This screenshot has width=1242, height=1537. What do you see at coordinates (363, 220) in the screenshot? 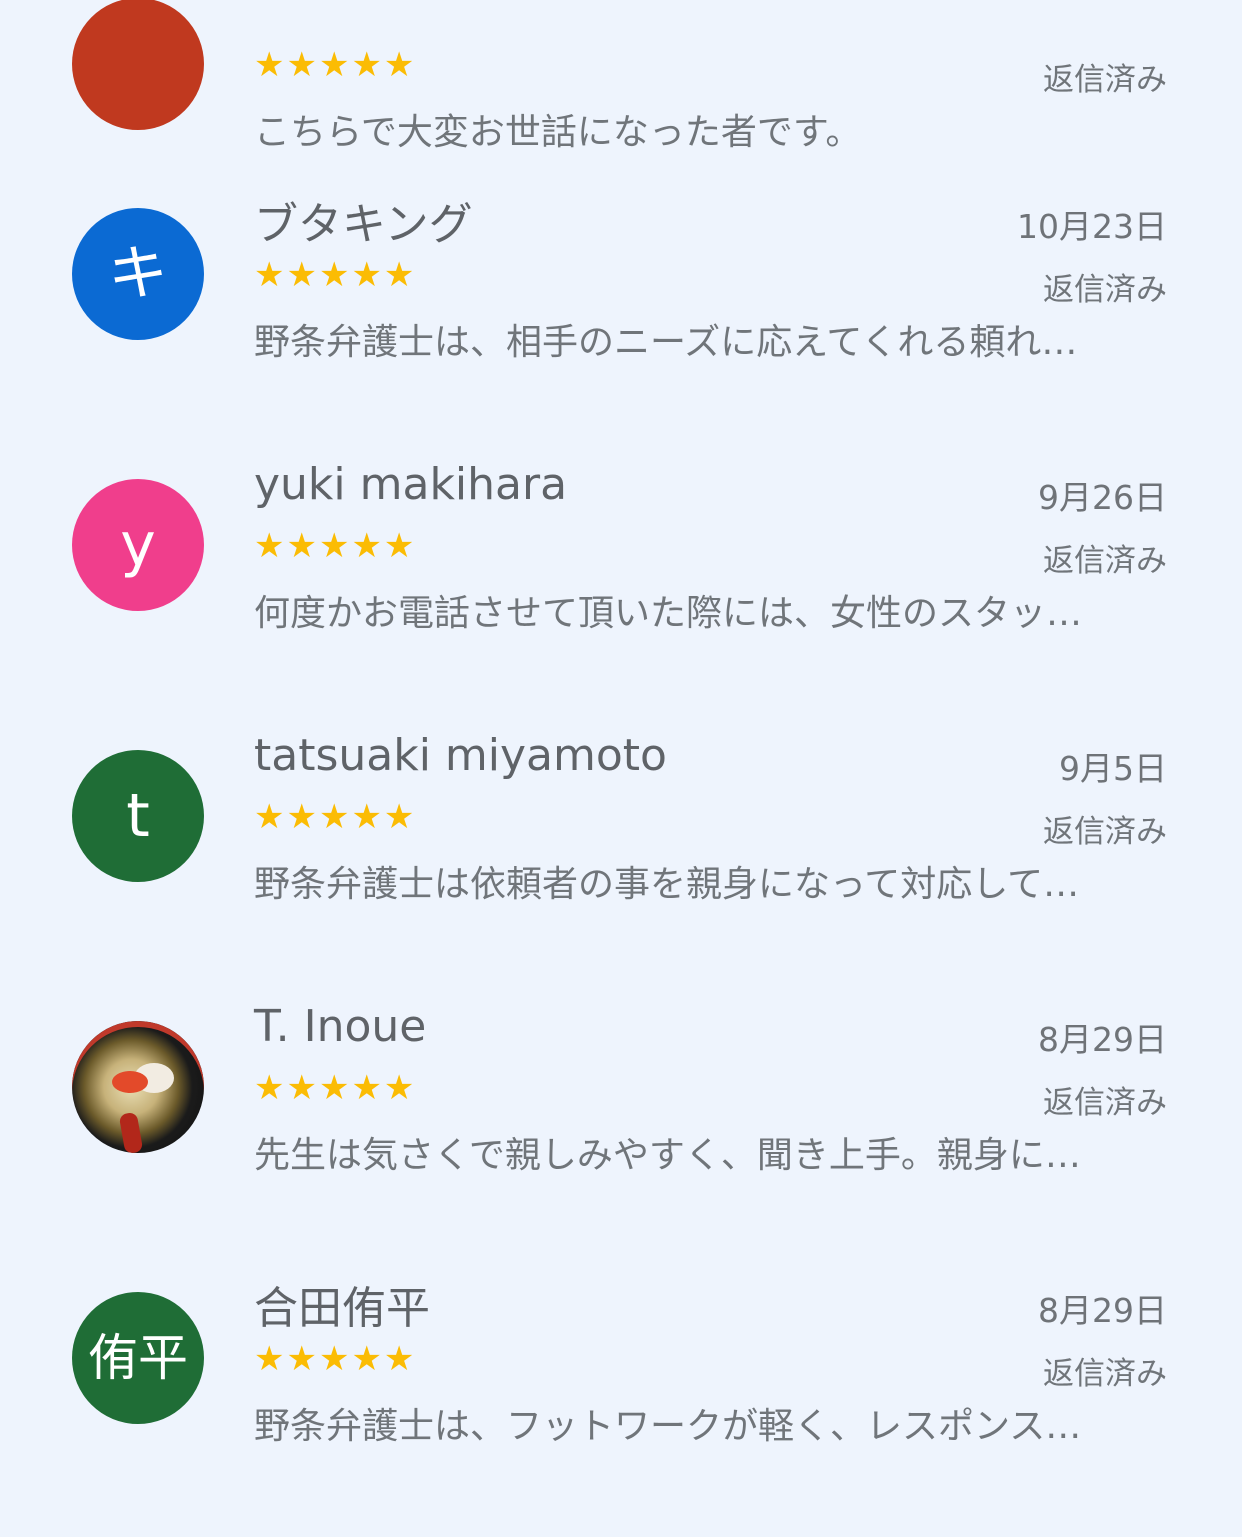
I see `reviewer-name: ブタキング` at bounding box center [363, 220].